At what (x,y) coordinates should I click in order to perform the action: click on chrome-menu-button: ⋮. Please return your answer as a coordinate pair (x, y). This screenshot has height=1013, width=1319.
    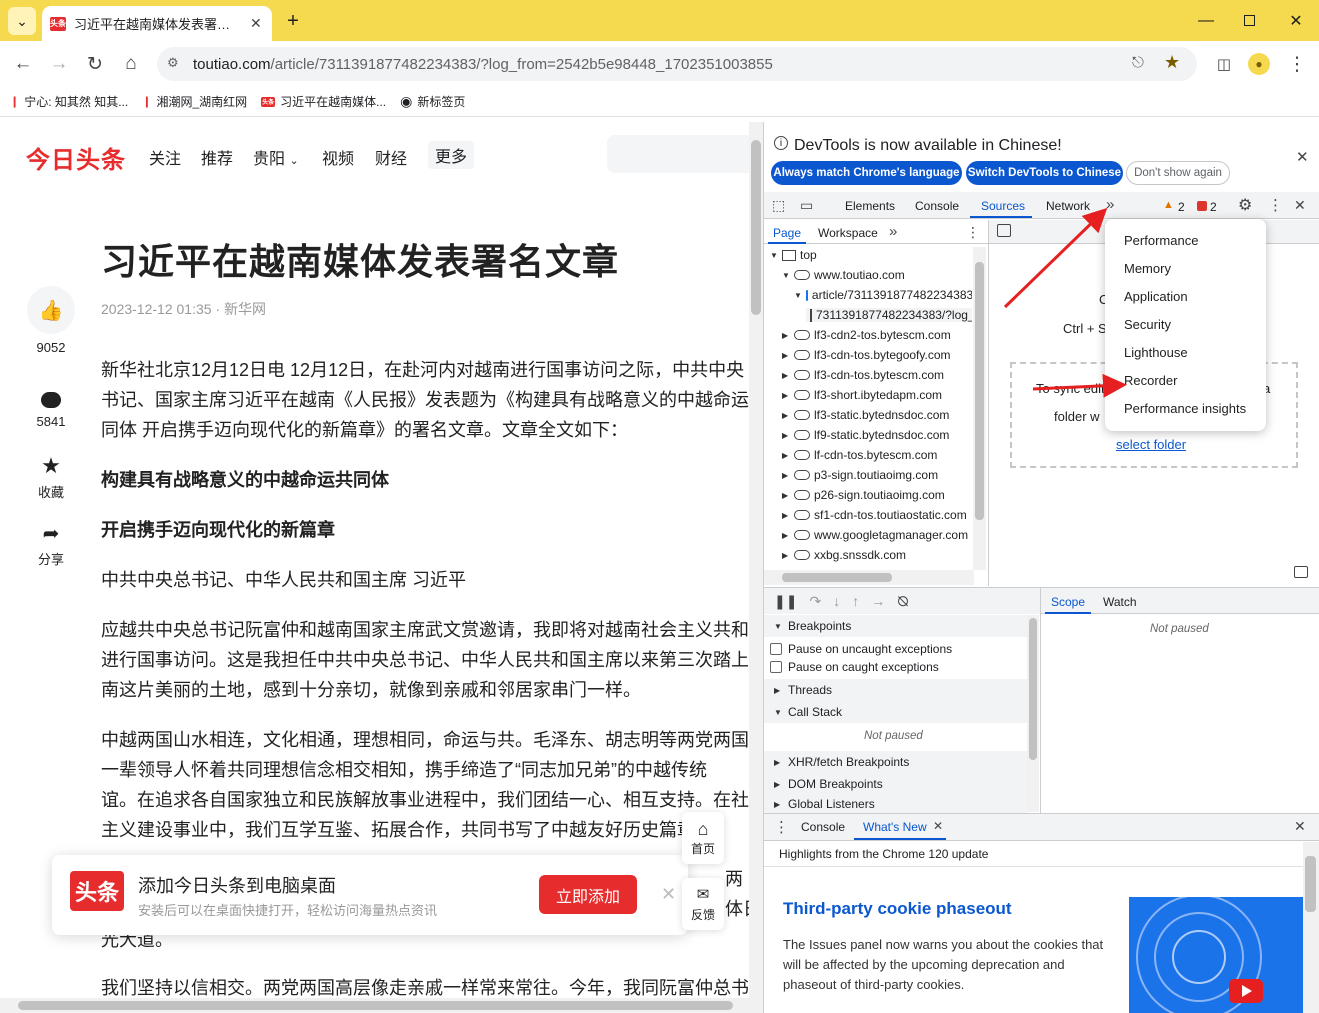
    Looking at the image, I should click on (1297, 64).